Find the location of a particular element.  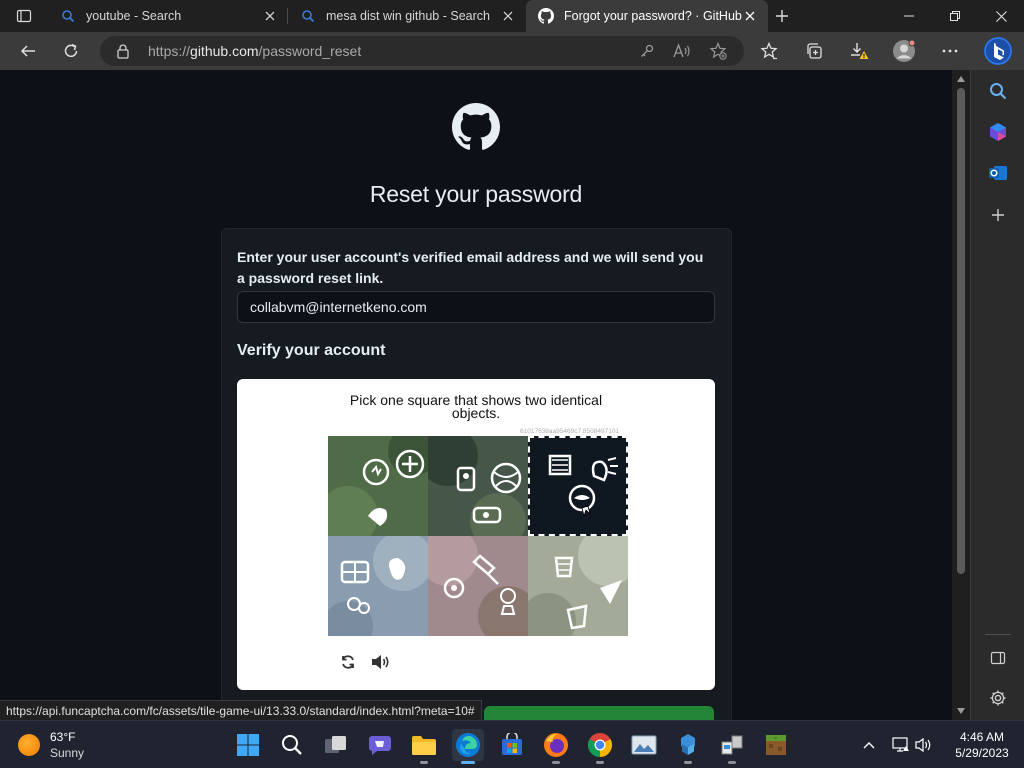

read-aloud-icon is located at coordinates (682, 51).